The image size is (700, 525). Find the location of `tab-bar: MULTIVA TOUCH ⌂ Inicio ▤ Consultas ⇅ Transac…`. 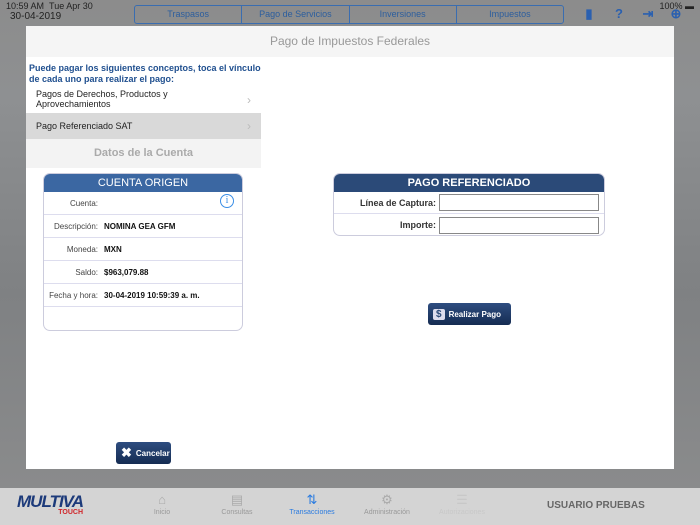

tab-bar: MULTIVA TOUCH ⌂ Inicio ▤ Consultas ⇅ Transac… is located at coordinates (350, 506).